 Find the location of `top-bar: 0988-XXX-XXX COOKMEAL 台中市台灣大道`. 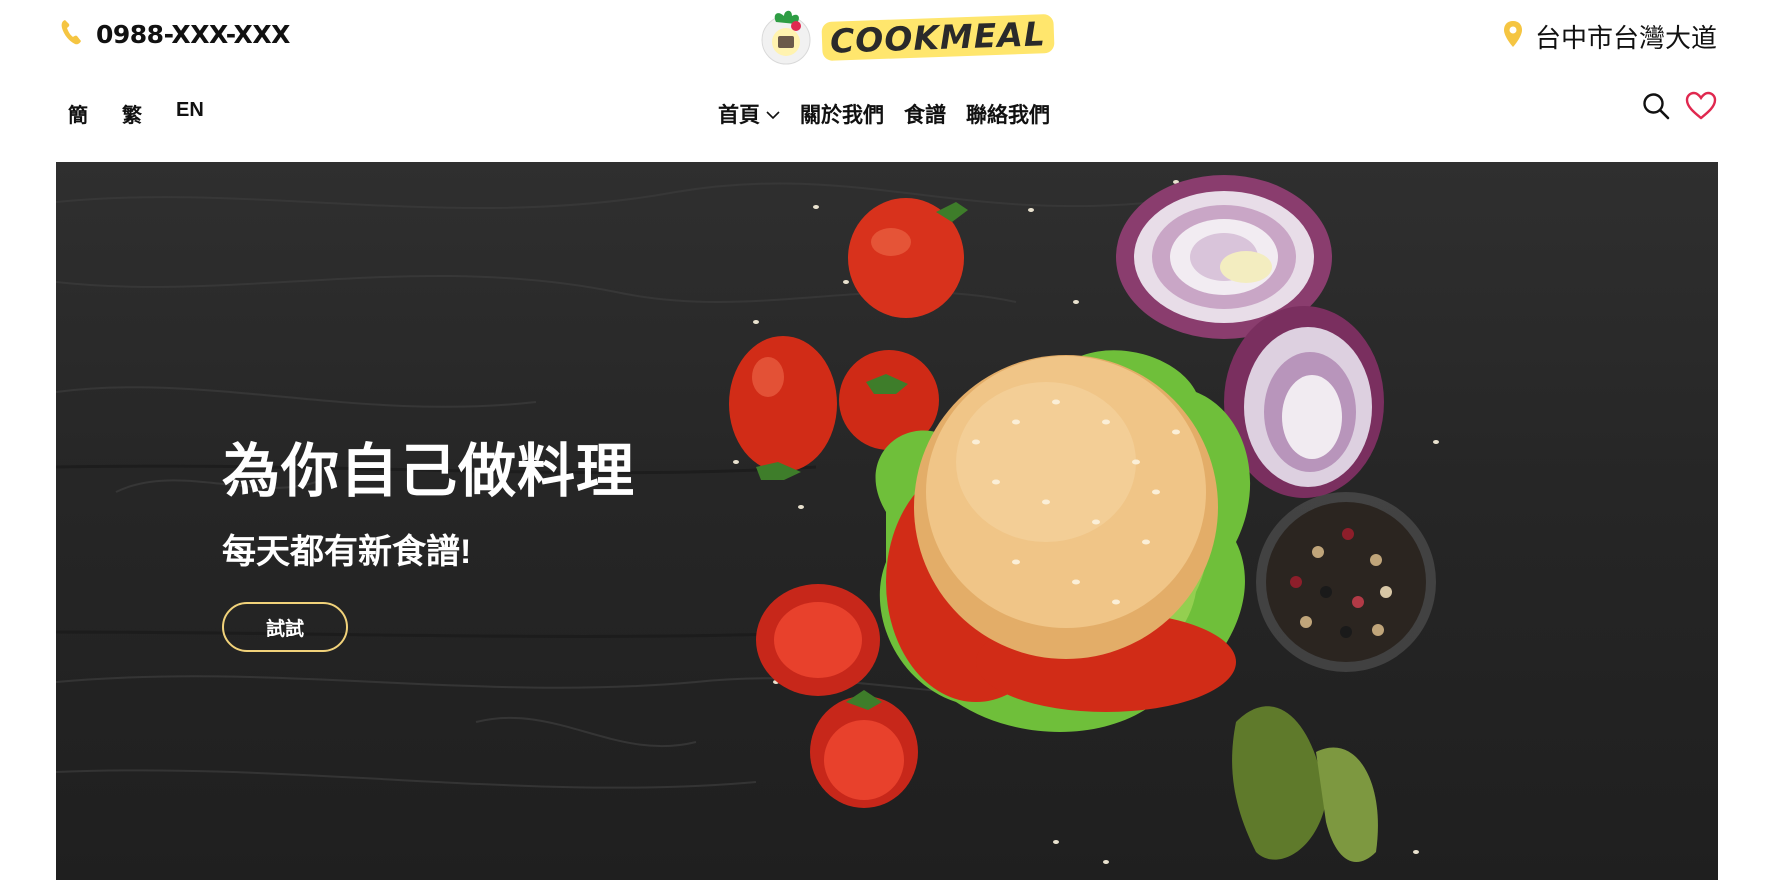

top-bar: 0988-XXX-XXX COOKMEAL 台中市台灣大道 is located at coordinates (888, 37).